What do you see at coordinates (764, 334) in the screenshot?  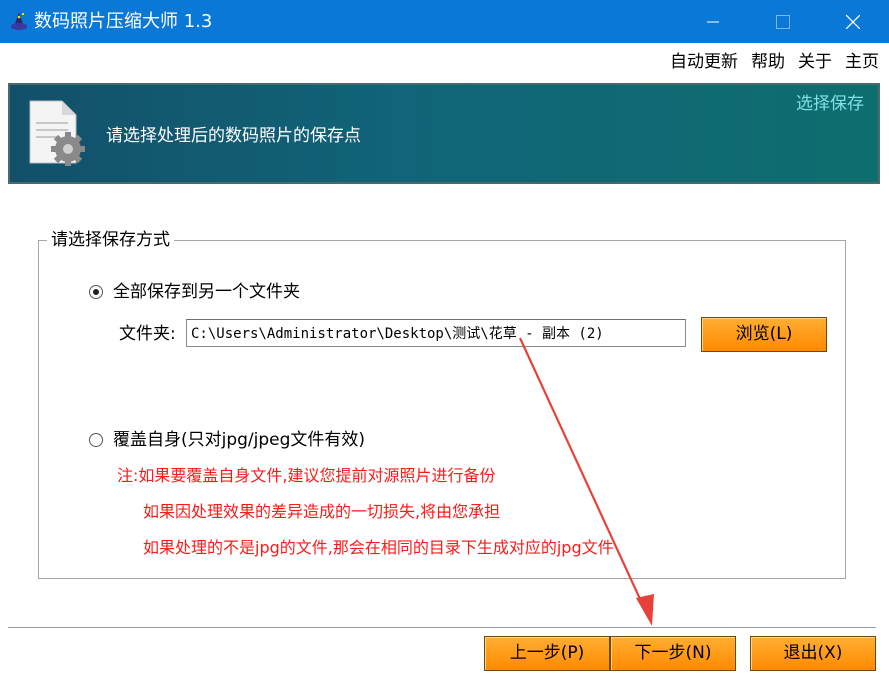 I see `browse-button: 浏览(L)` at bounding box center [764, 334].